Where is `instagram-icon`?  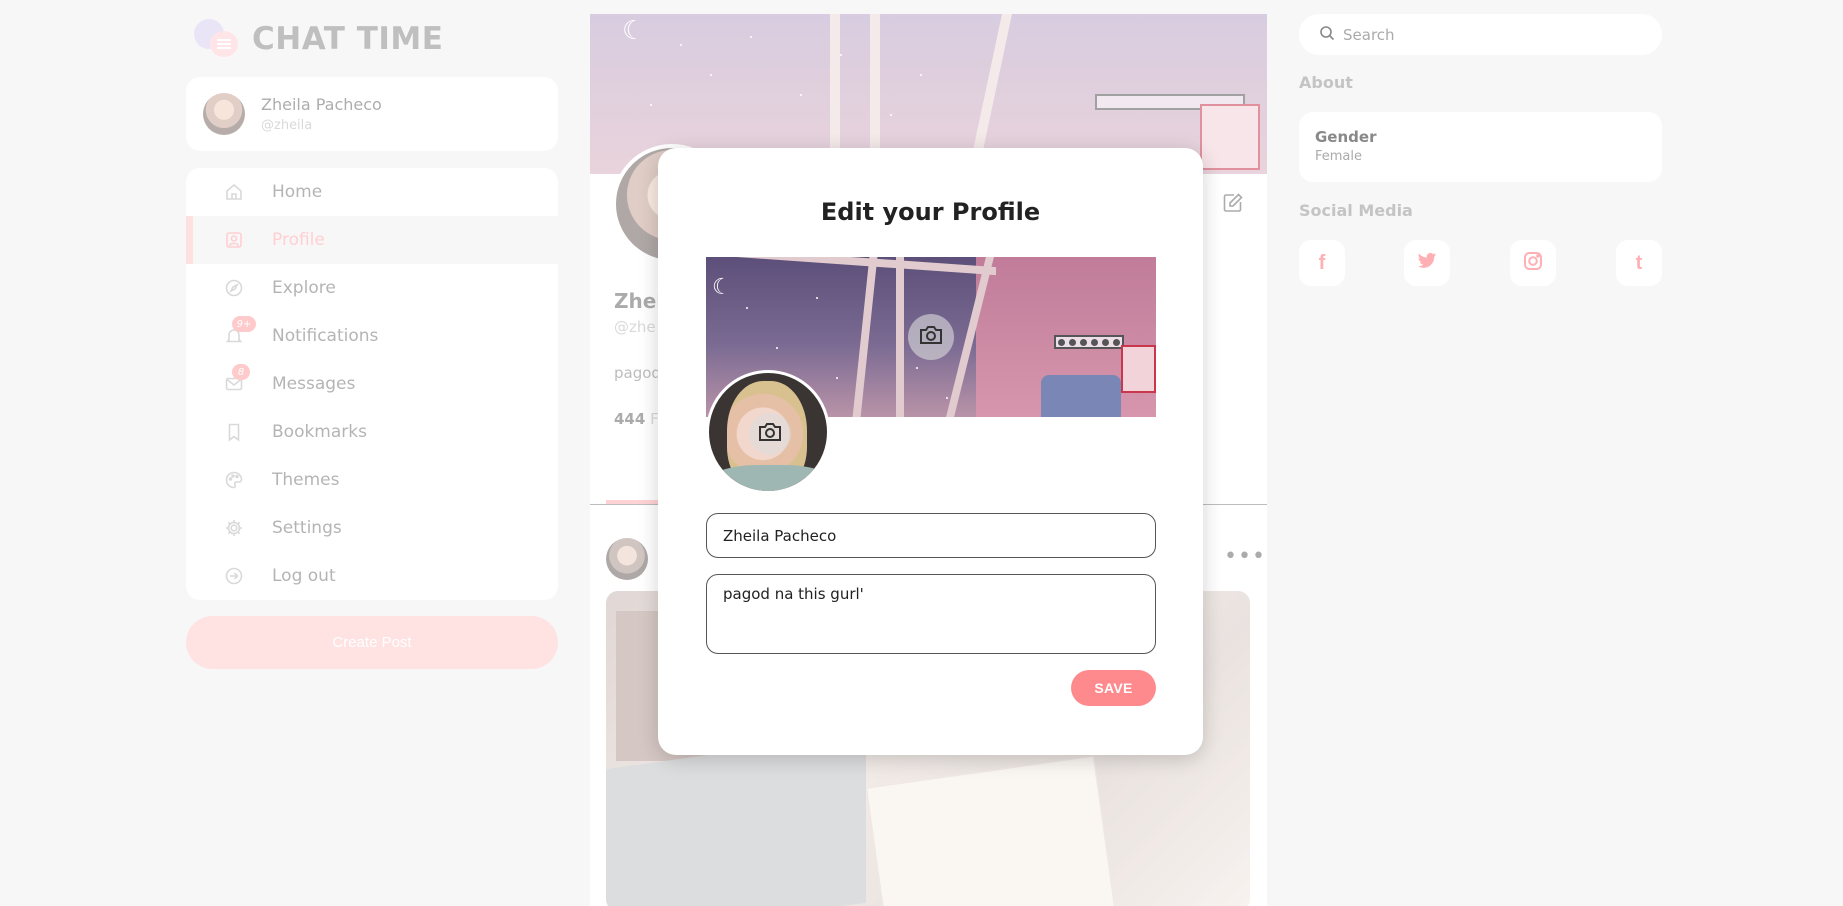
instagram-icon is located at coordinates (1533, 263).